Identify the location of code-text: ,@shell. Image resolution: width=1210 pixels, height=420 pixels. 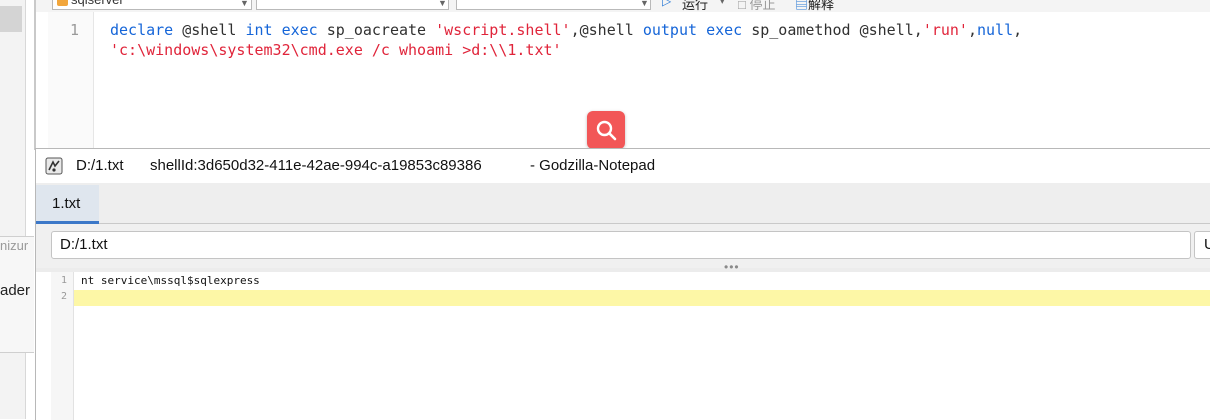
(606, 30).